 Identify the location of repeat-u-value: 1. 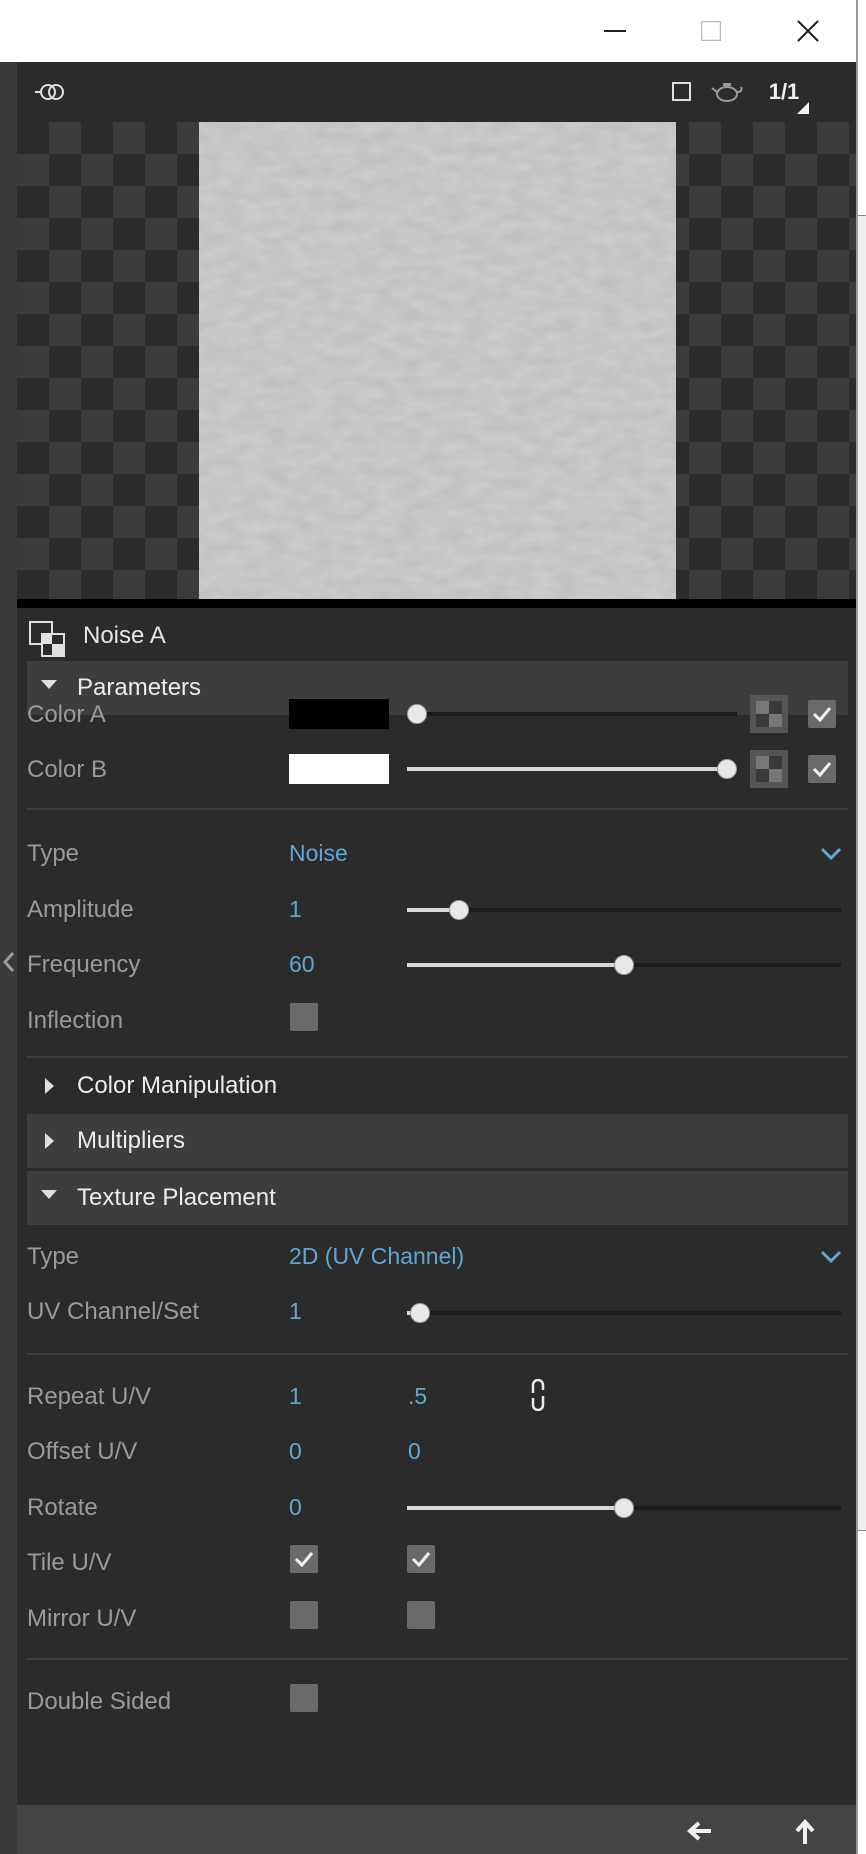
(295, 1396).